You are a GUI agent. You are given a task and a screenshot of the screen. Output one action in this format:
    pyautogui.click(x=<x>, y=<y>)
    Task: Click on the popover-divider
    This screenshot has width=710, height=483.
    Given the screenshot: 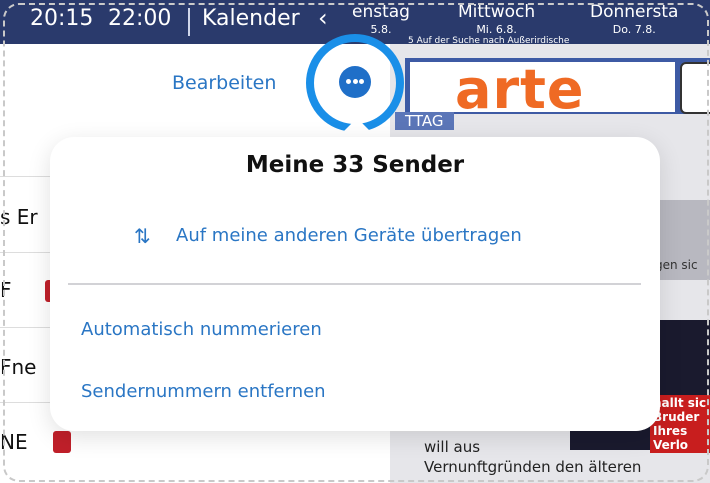 What is the action you would take?
    pyautogui.click(x=354, y=284)
    